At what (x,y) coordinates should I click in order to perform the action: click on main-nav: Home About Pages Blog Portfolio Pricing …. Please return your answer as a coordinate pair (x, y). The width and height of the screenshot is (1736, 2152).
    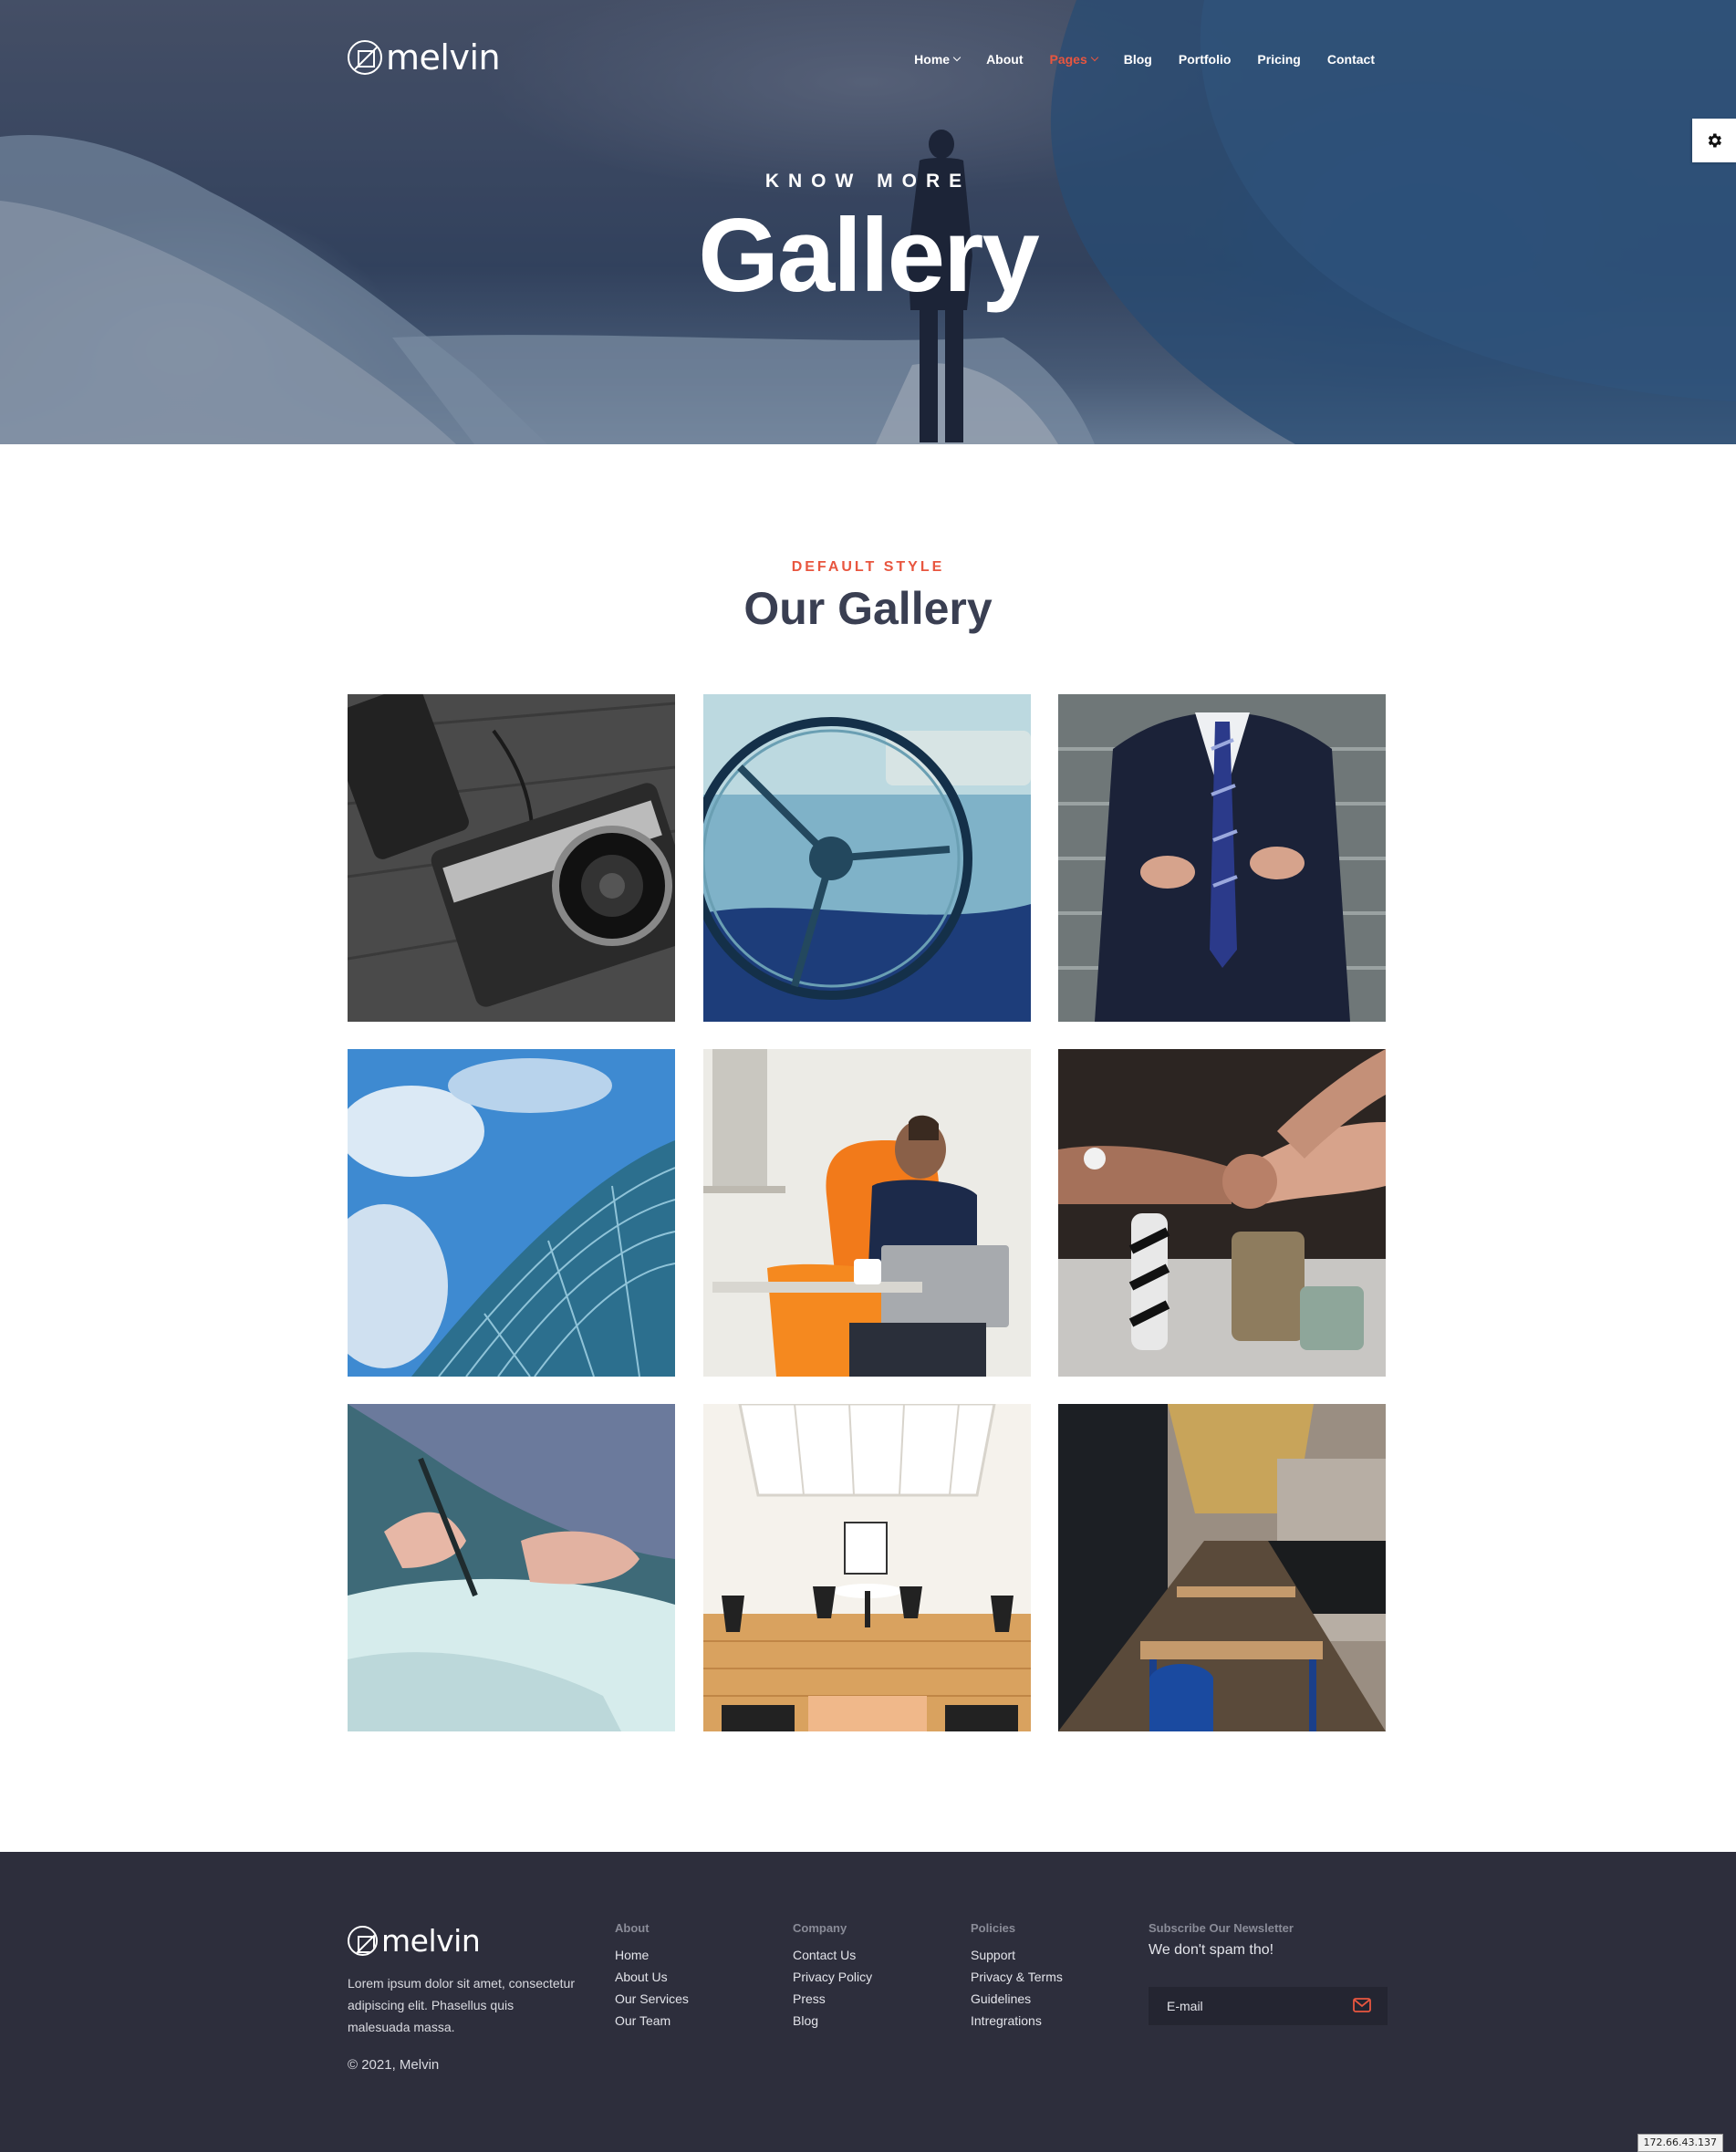
    Looking at the image, I should click on (1131, 59).